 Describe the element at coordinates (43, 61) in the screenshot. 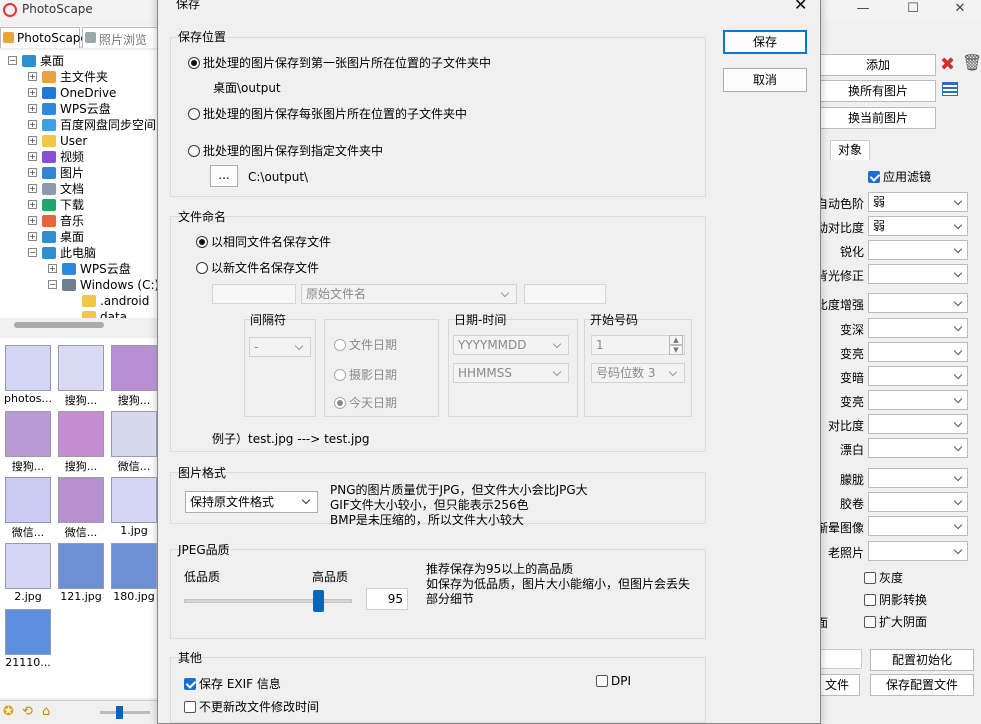

I see `tree-item: −桌面` at that location.